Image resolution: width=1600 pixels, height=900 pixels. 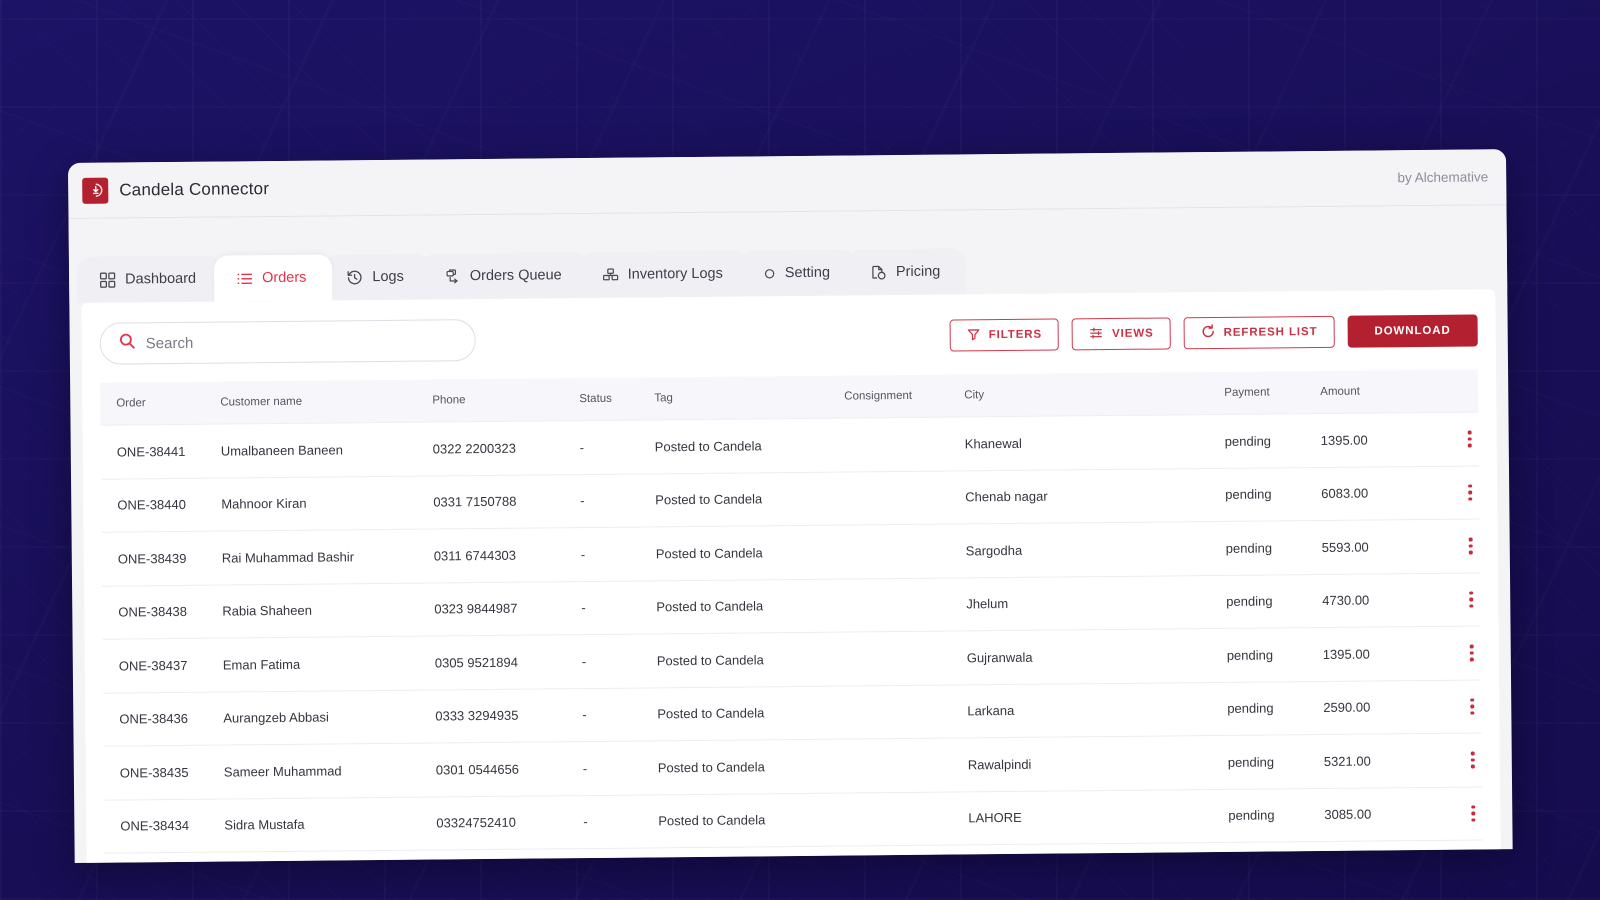 I want to click on boxes-icon, so click(x=610, y=274).